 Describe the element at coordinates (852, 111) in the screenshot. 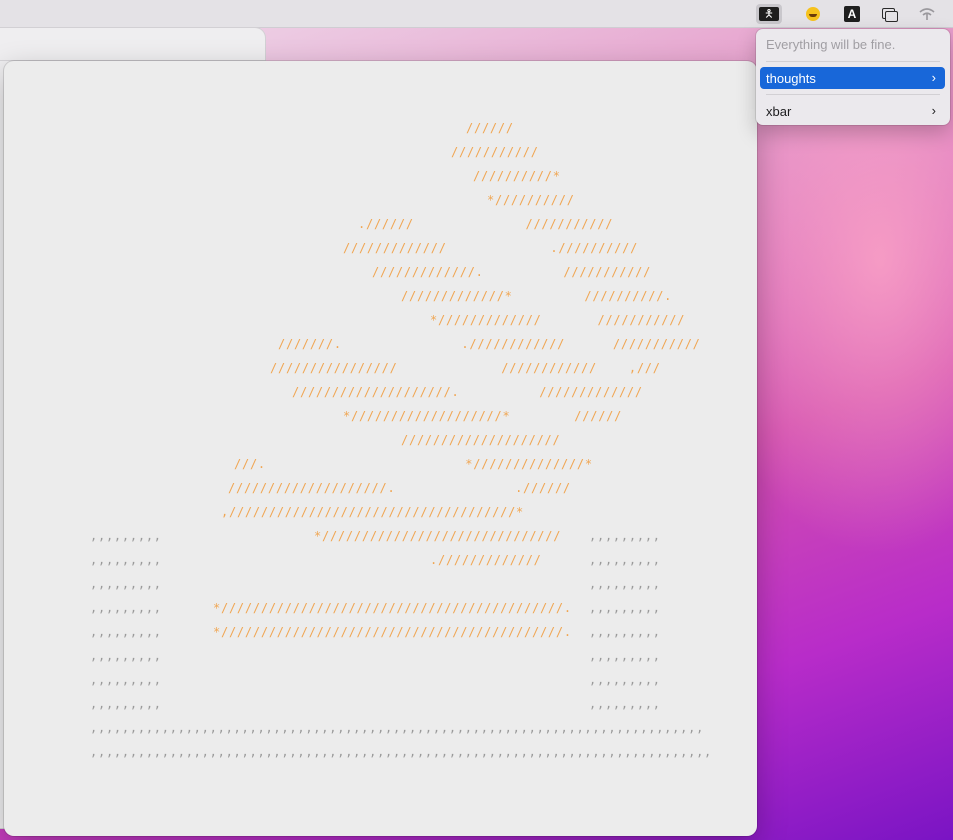

I see `menu-item-xbar: xbar ›` at that location.